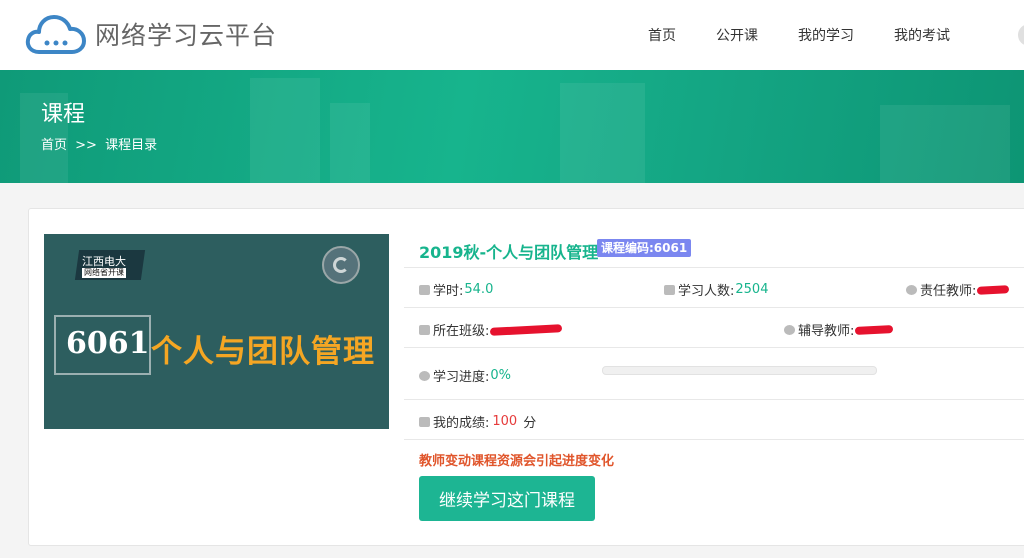 This screenshot has width=1024, height=558. What do you see at coordinates (714, 419) in the screenshot?
I see `info-row-score: 我的成绩: 100 分` at bounding box center [714, 419].